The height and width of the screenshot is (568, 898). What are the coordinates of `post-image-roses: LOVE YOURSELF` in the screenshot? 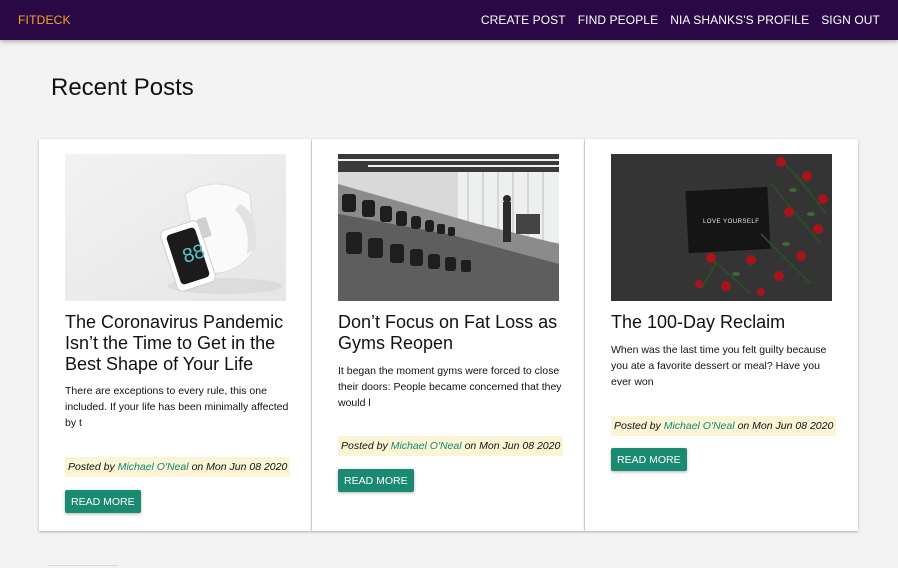 It's located at (721, 227).